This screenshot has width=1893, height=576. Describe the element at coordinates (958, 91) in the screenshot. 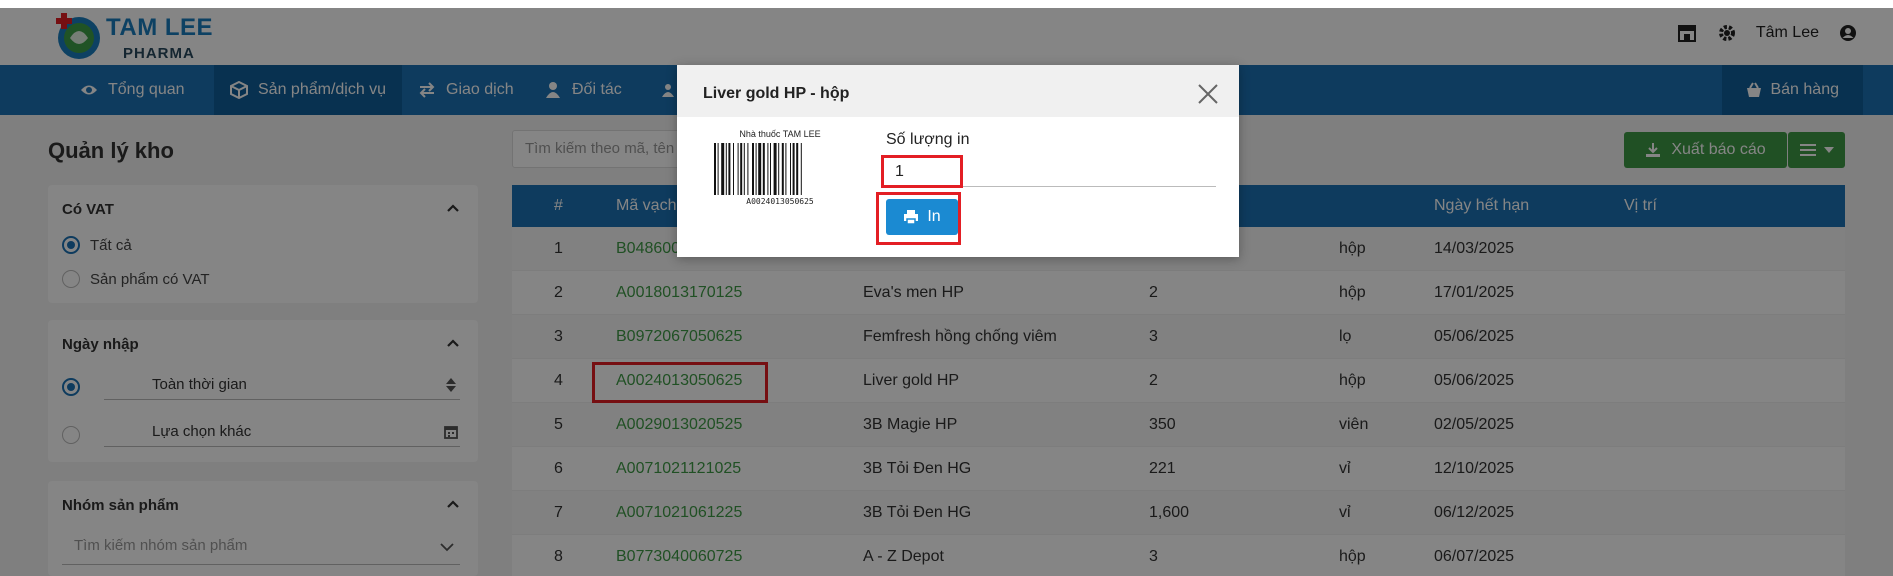

I see `dialog-header: Liver gold HP - hộp` at that location.